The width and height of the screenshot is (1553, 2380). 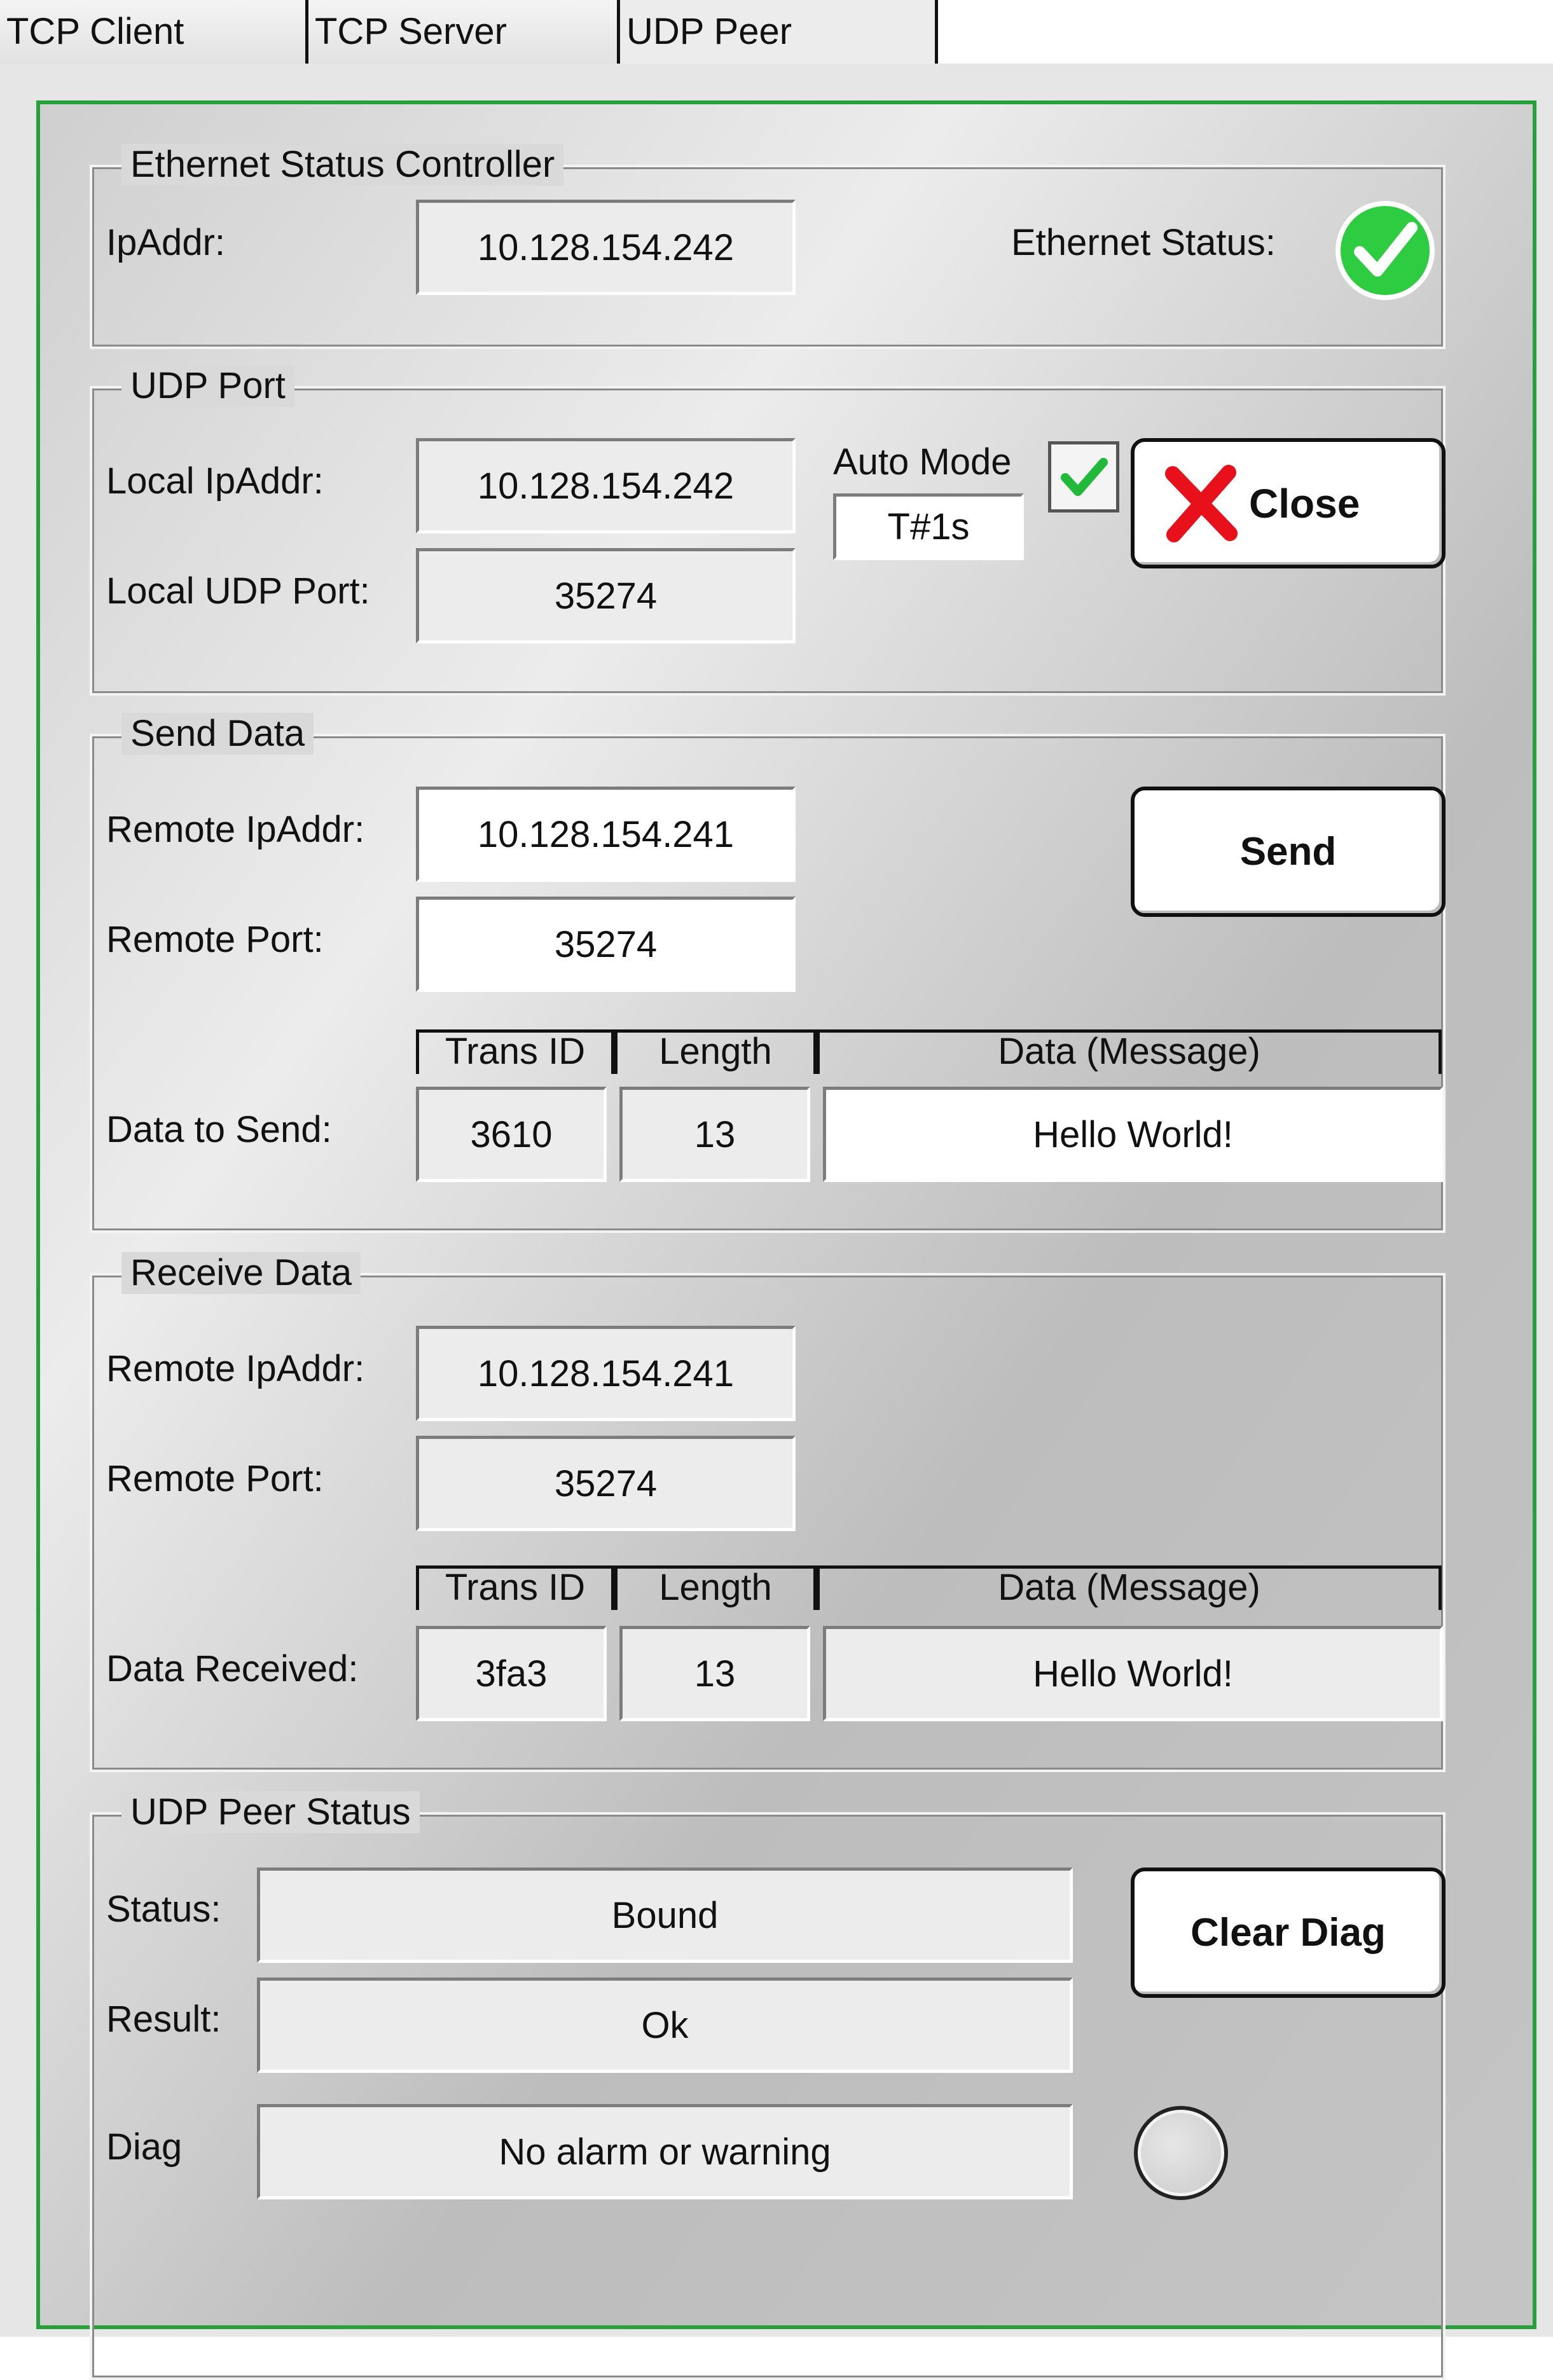 I want to click on local-ip-field: 10.128.154.242, so click(x=606, y=485).